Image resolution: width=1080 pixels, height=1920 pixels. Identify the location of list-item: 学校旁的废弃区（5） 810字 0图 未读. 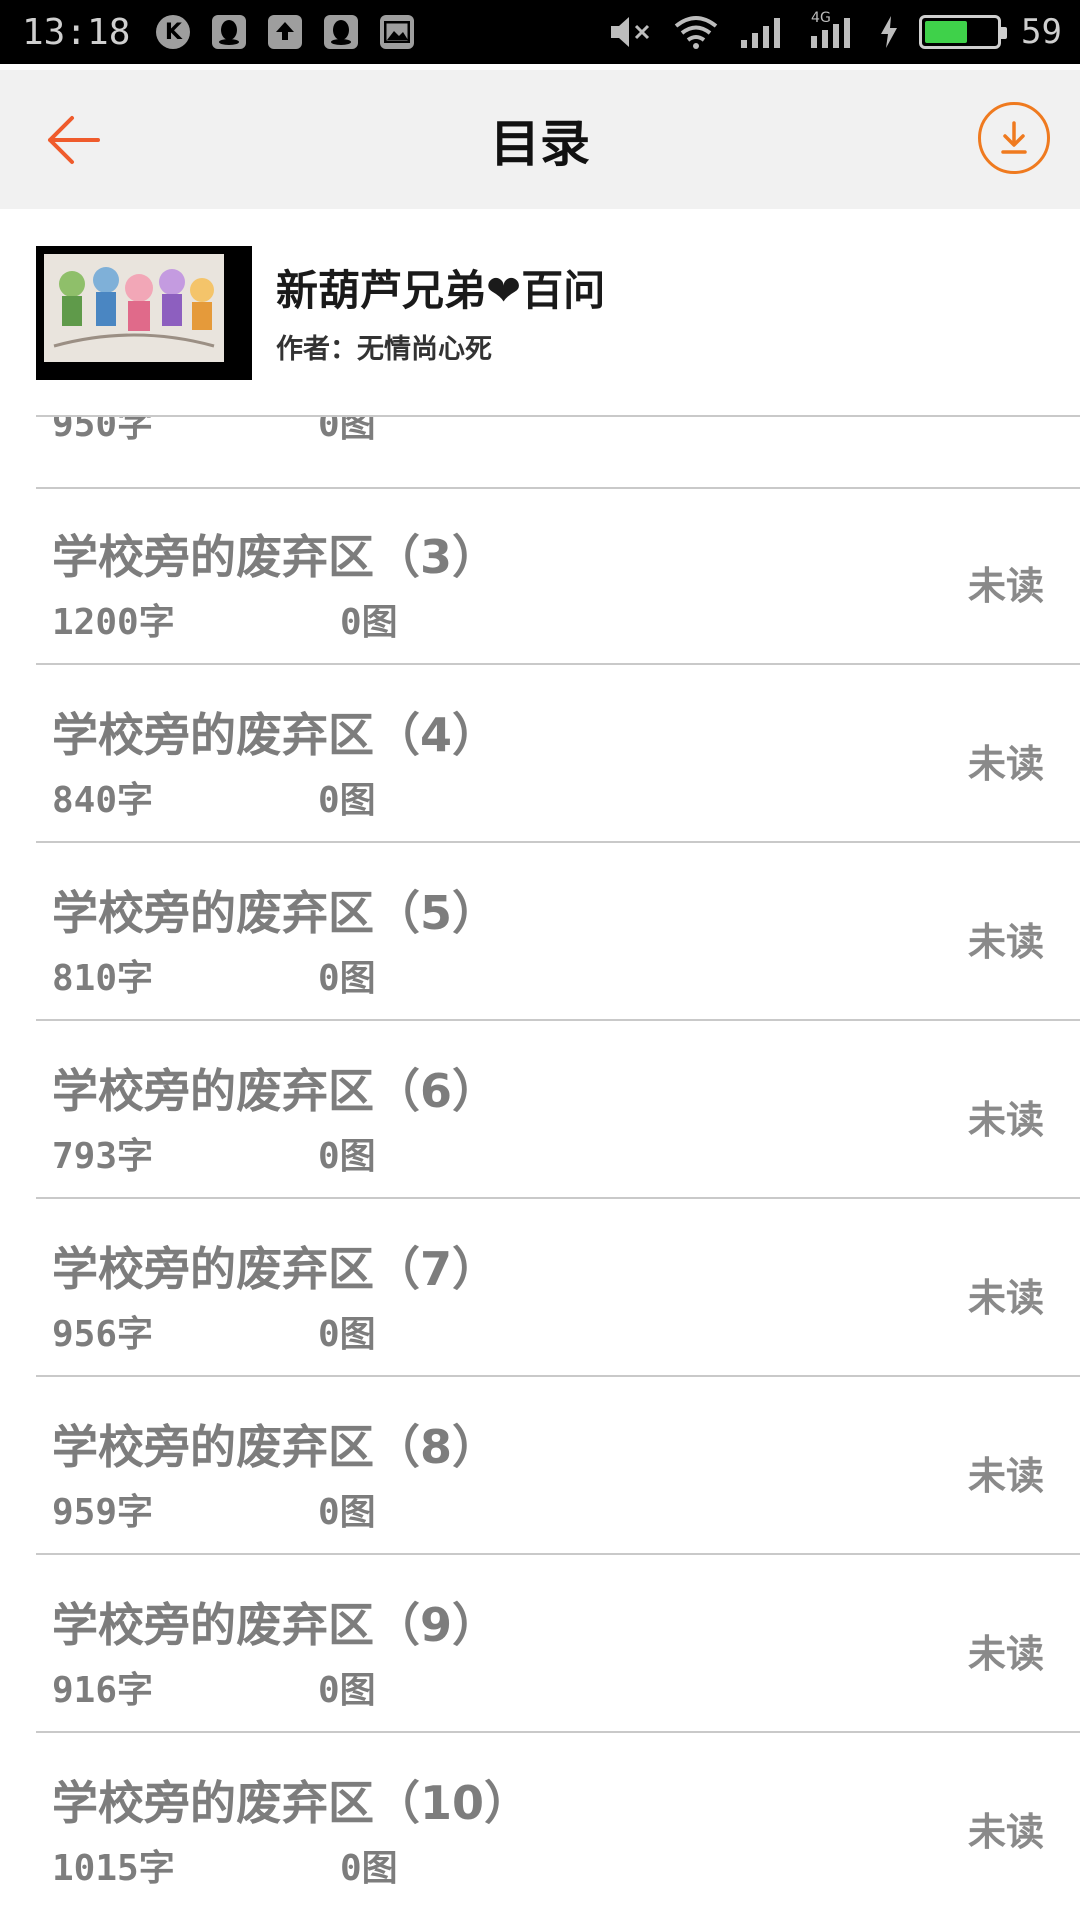
(558, 932).